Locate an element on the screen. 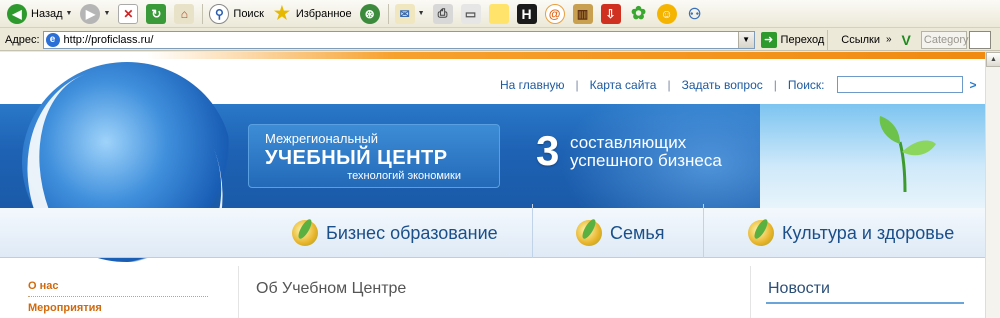 The height and width of the screenshot is (318, 1000). search-label: Поиск is located at coordinates (248, 13).